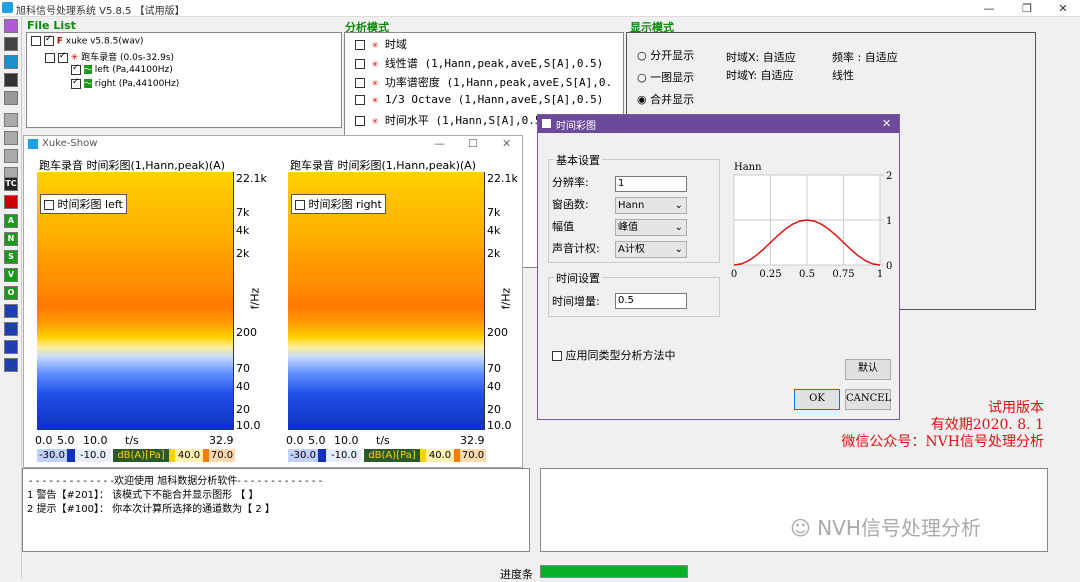 This screenshot has width=1080, height=582. I want to click on show-maximize-button: ☐, so click(473, 143).